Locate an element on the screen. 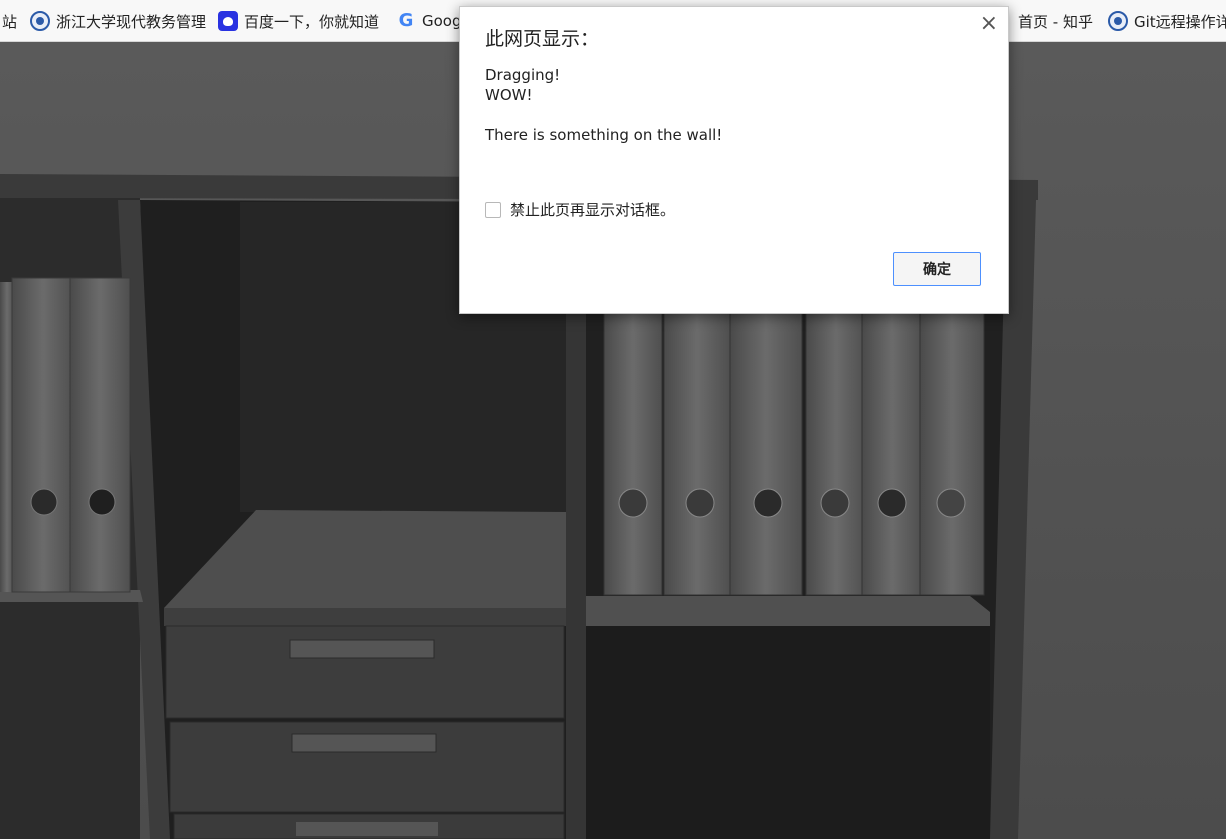  suppress-dialogs-checkbox is located at coordinates (493, 209).